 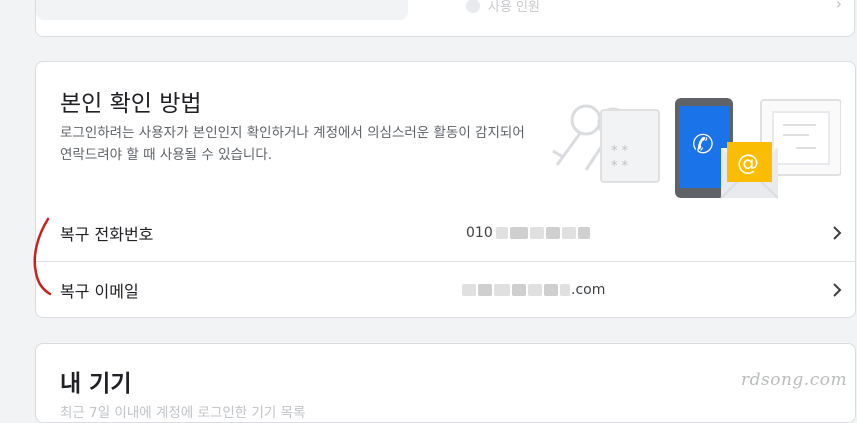 I want to click on devices-title: 내 기기, so click(x=96, y=384).